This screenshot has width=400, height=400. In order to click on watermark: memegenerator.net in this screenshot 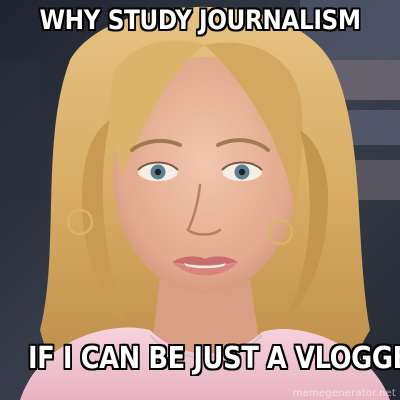, I will do `click(344, 393)`.